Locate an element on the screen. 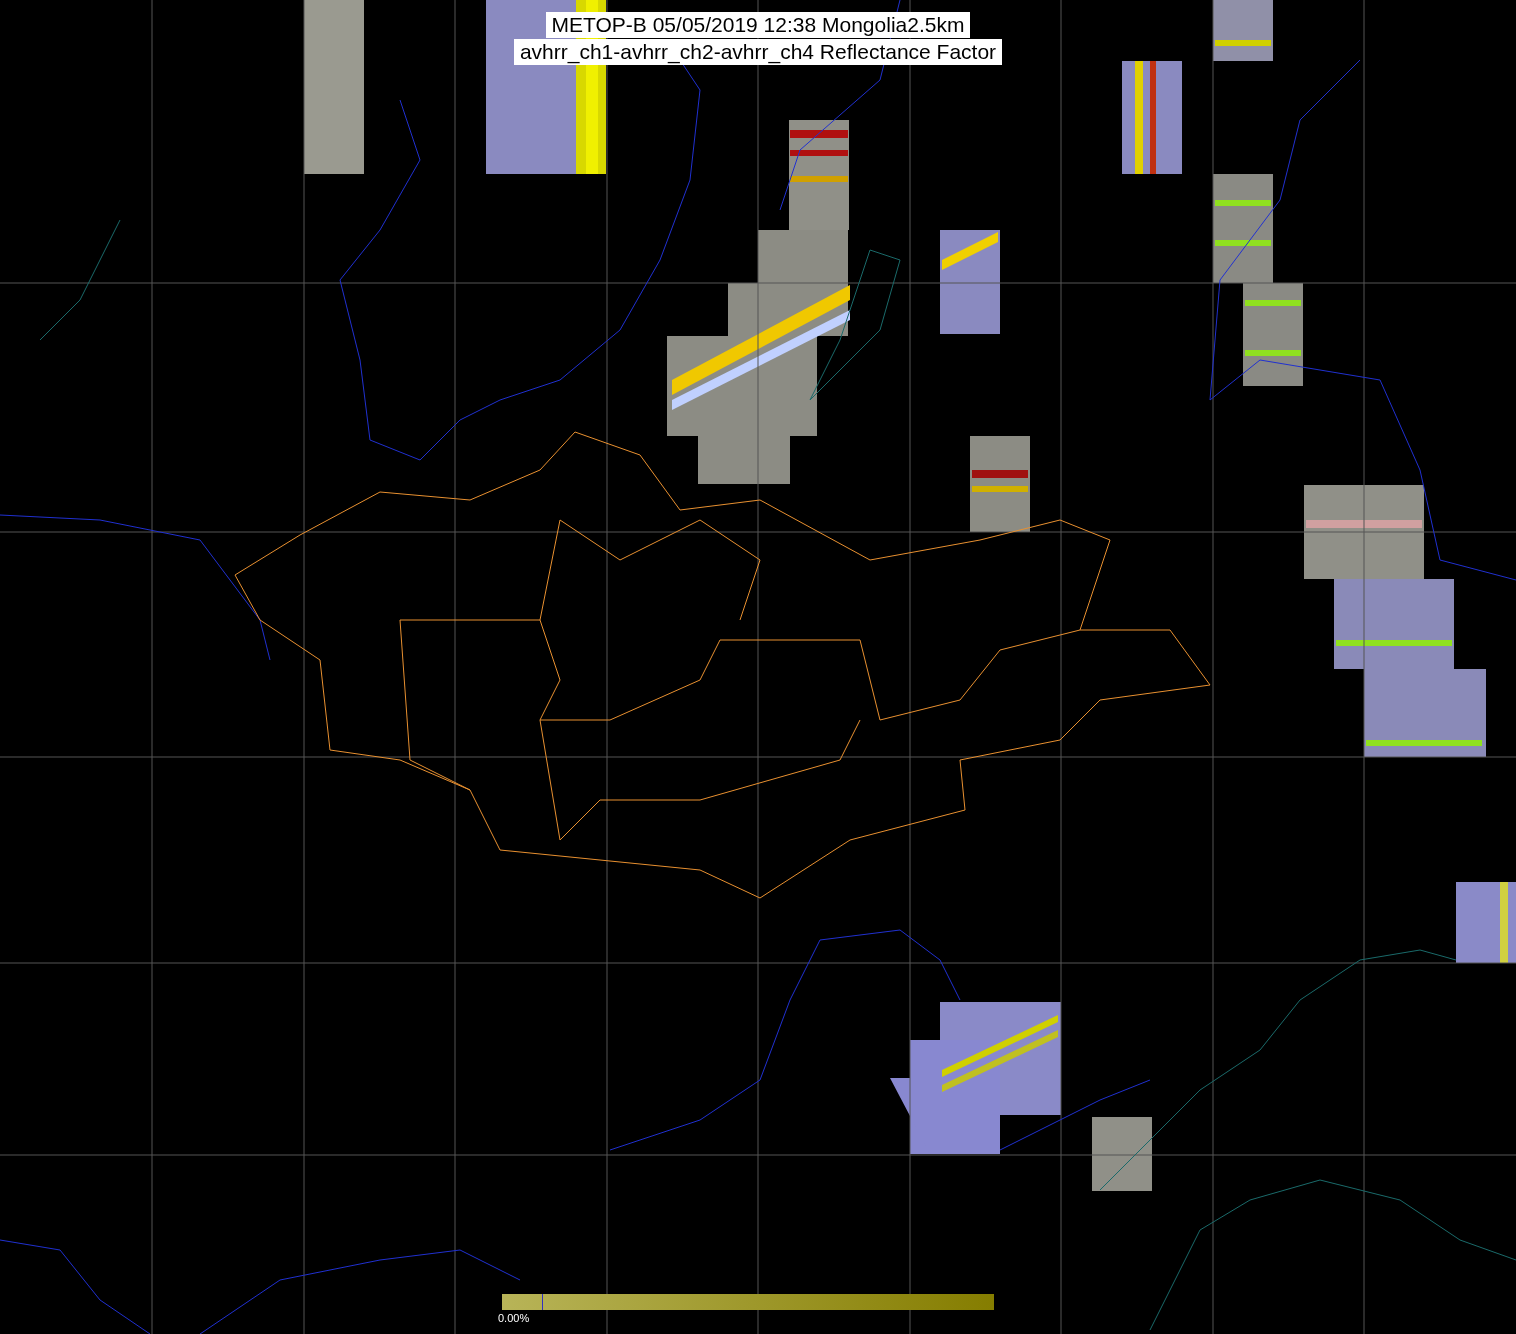 Image resolution: width=1516 pixels, height=1334 pixels. map-subtitle: avhrr_ch1-avhrr_ch2-avhrr_ch4 Reflectance Factor is located at coordinates (758, 52).